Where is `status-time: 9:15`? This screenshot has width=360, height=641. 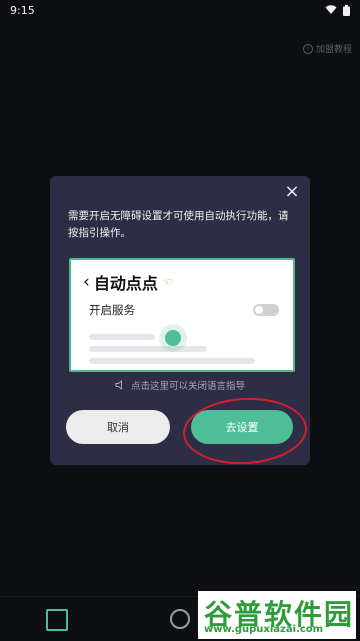
status-time: 9:15 is located at coordinates (22, 10).